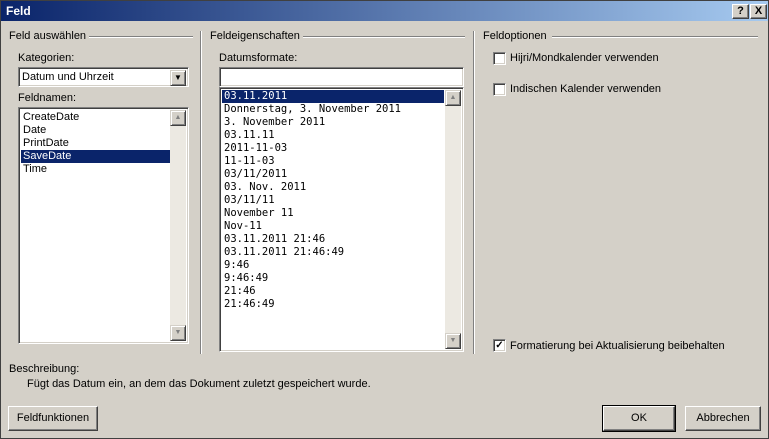  What do you see at coordinates (333, 226) in the screenshot?
I see `list-item: Nov-11` at bounding box center [333, 226].